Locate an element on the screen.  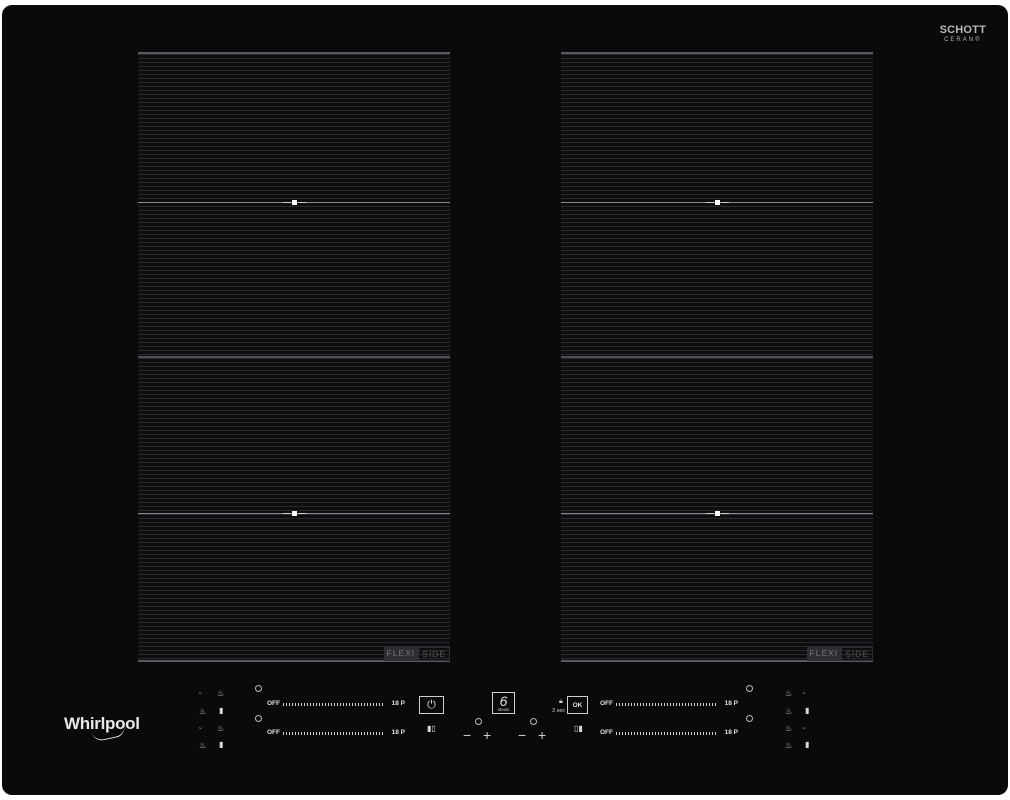
simmer-icon-4: ♨ is located at coordinates (788, 746).